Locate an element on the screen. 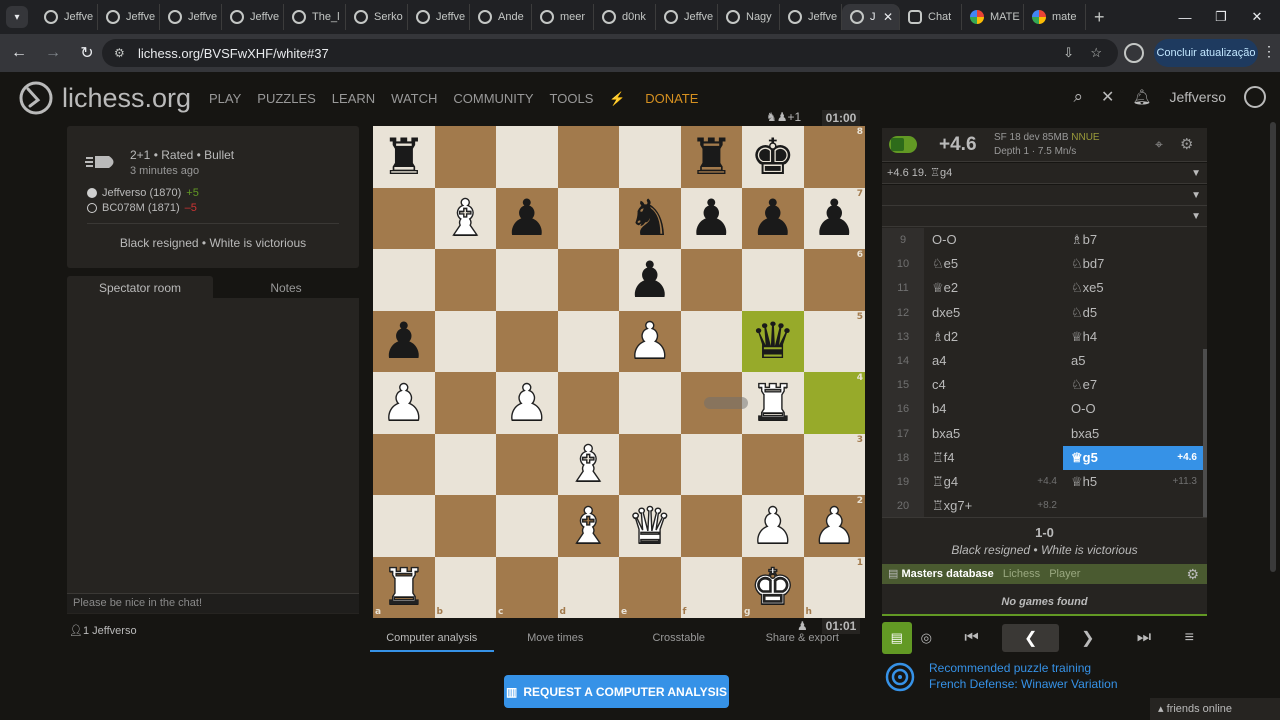 The width and height of the screenshot is (1280, 720). white-pawn: ♟ is located at coordinates (773, 525).